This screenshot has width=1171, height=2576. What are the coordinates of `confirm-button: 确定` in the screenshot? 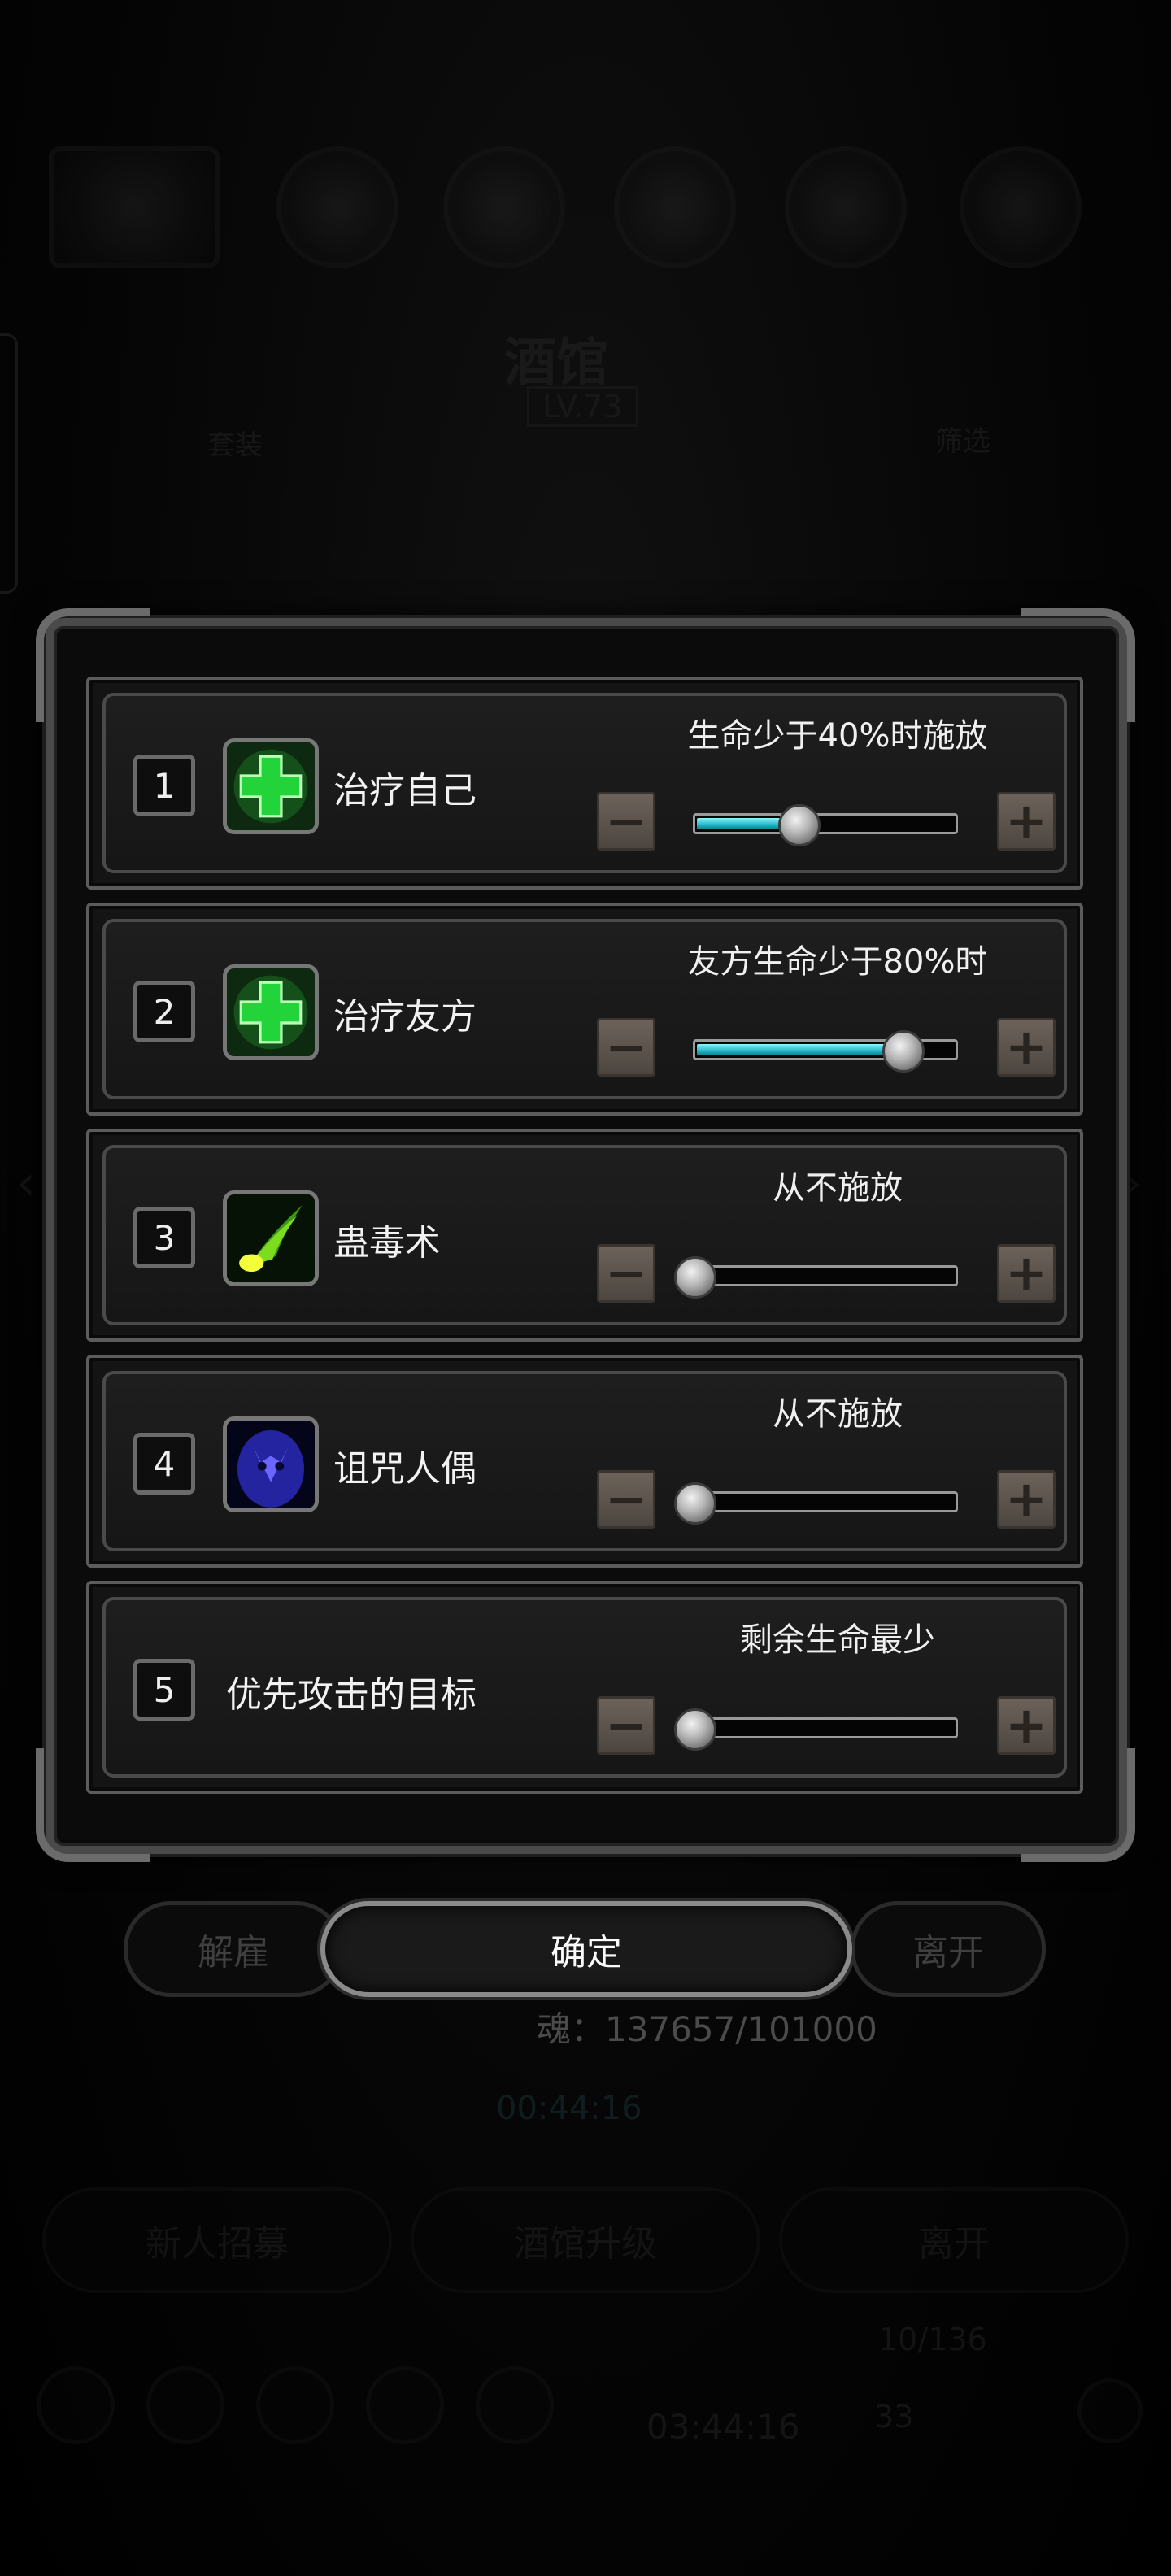 It's located at (586, 1949).